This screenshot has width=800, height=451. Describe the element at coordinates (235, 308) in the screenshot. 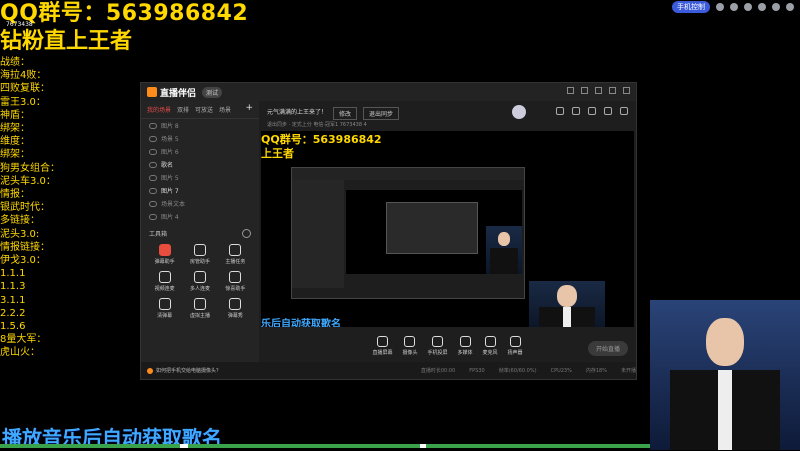

I see `tool-item: 弹幕秀` at that location.